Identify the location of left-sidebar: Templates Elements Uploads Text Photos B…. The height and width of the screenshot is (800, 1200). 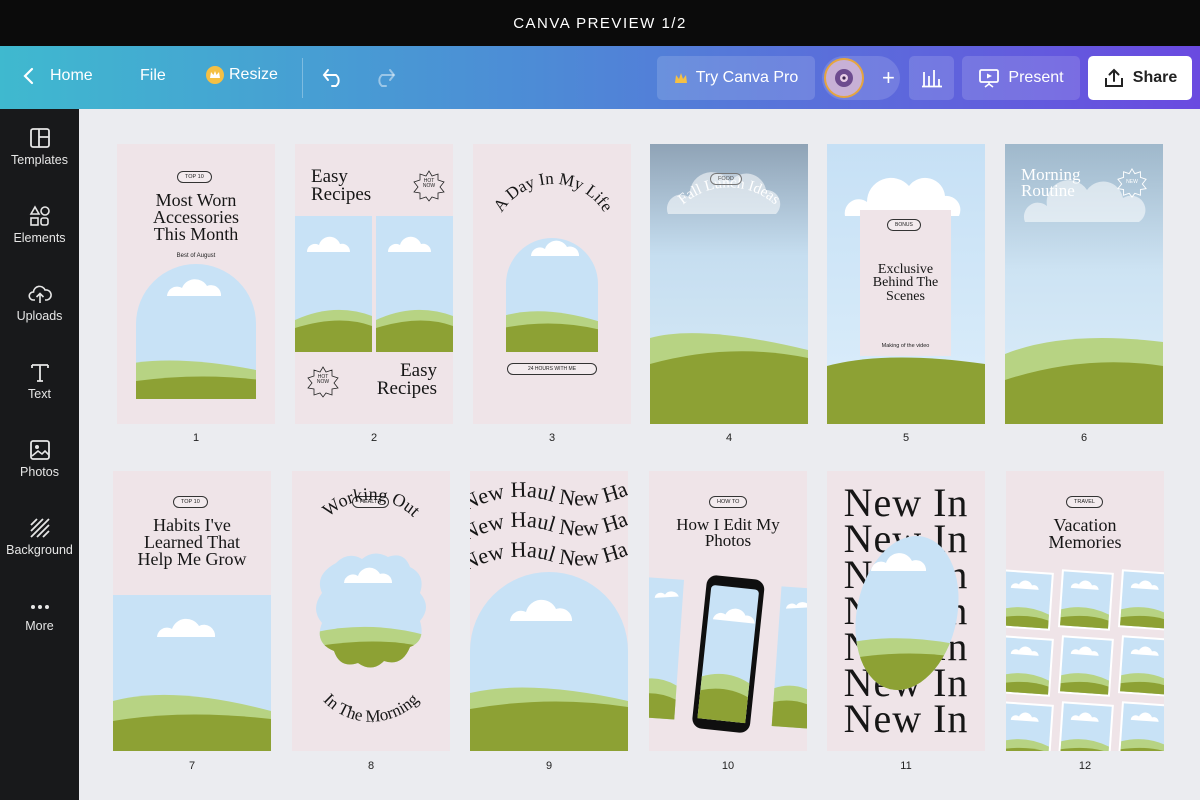
(39, 454).